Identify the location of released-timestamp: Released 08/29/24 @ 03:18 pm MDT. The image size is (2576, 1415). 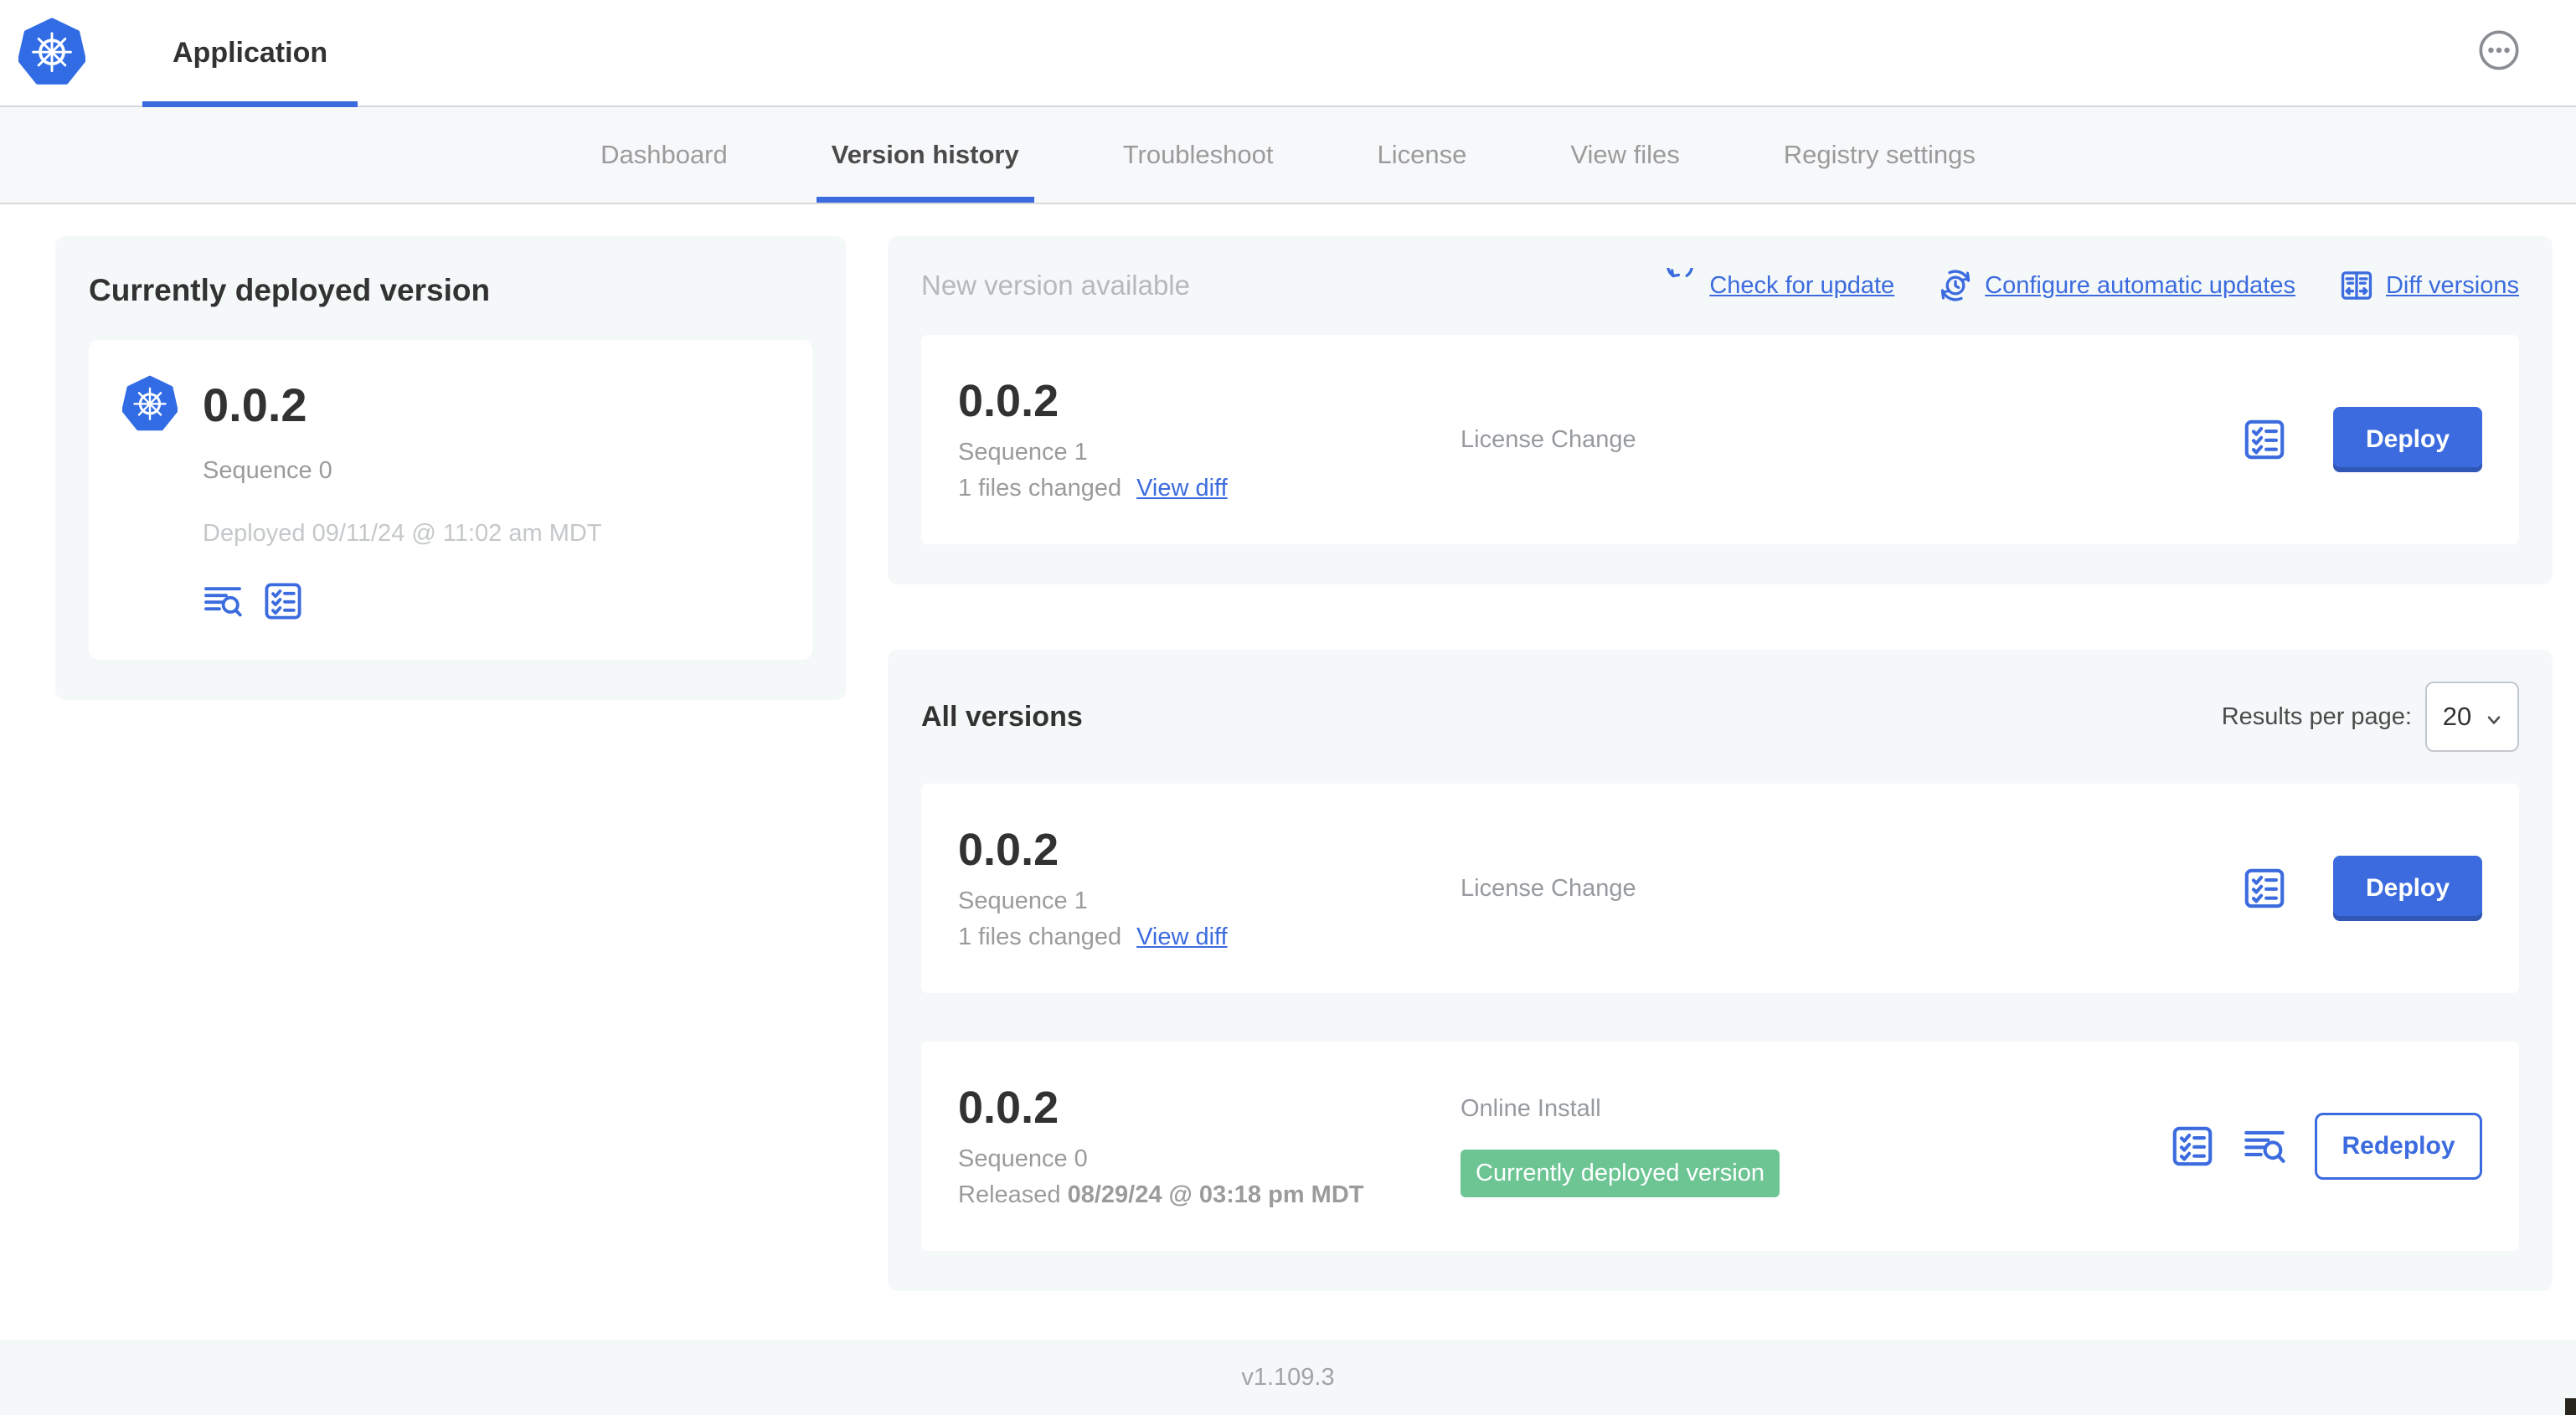
(1209, 1195).